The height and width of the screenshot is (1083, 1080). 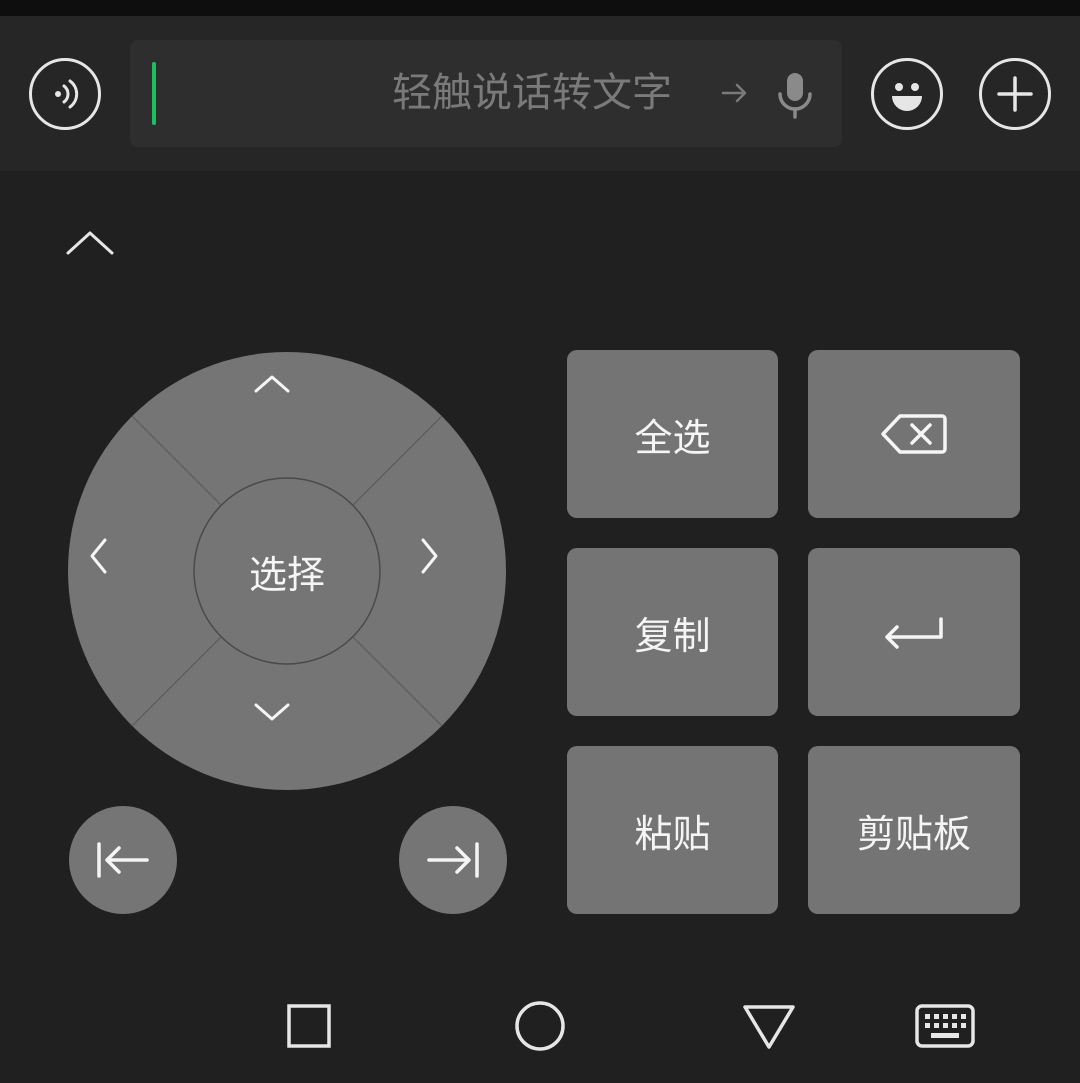 I want to click on dpad-down-button, so click(x=287, y=736).